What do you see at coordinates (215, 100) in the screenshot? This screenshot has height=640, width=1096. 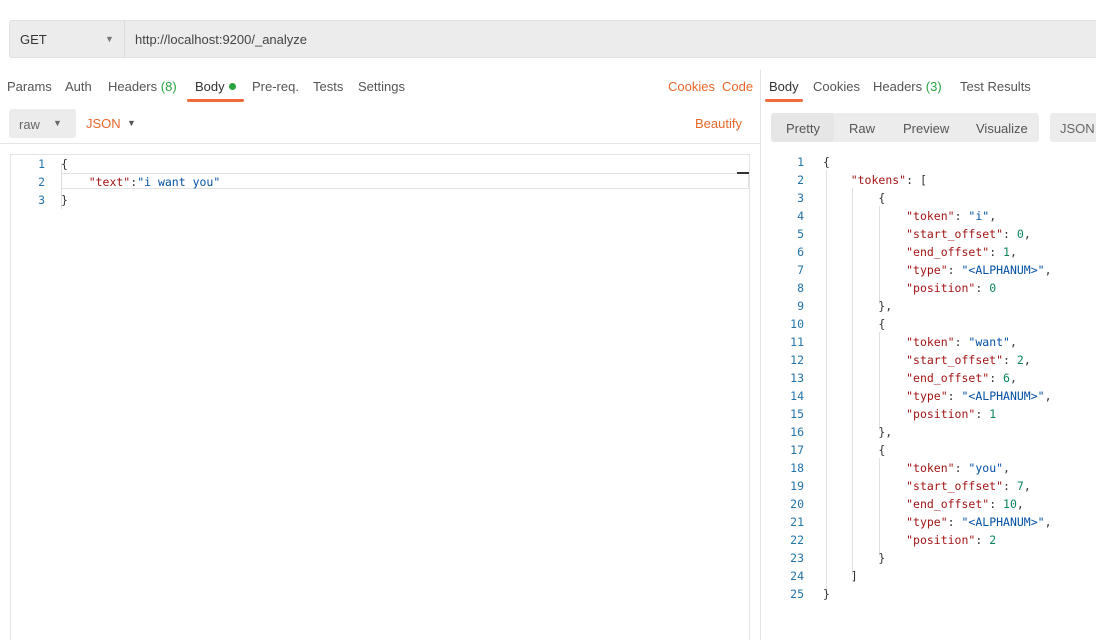 I see `active-tab-indicator` at bounding box center [215, 100].